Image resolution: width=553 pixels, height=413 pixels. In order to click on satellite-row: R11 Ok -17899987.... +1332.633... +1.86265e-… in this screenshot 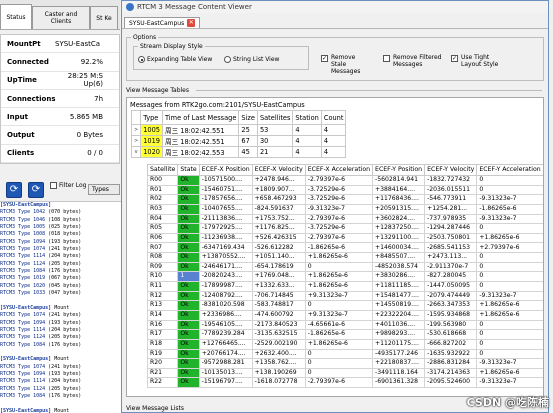, I will do `click(344, 286)`.